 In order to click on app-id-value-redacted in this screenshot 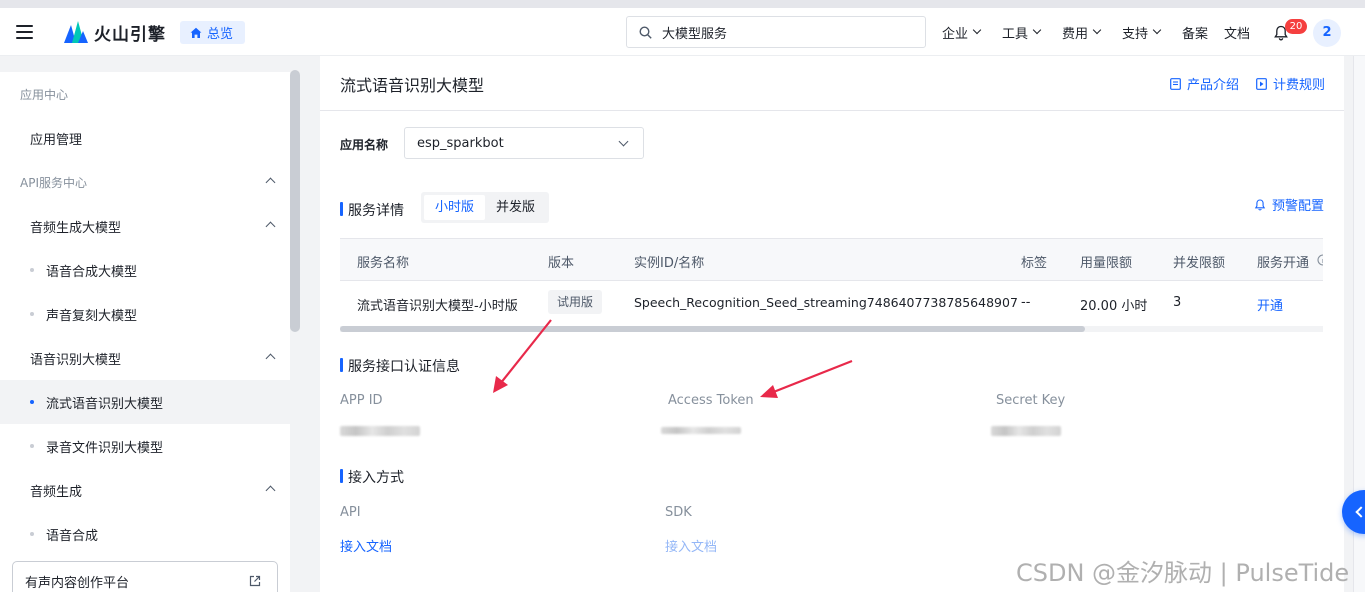, I will do `click(380, 431)`.